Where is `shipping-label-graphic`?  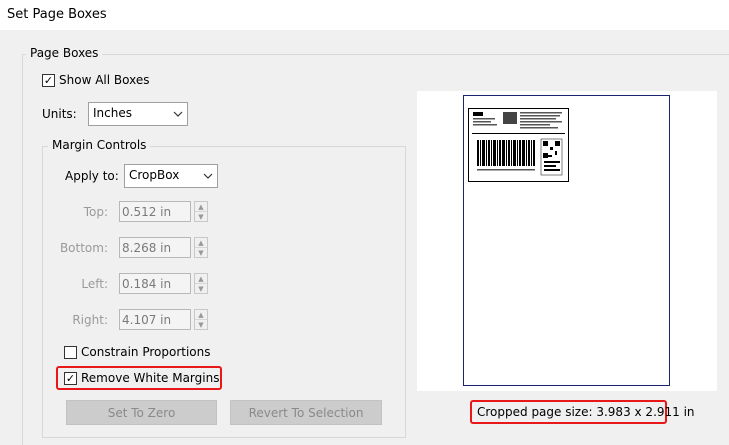
shipping-label-graphic is located at coordinates (518, 144).